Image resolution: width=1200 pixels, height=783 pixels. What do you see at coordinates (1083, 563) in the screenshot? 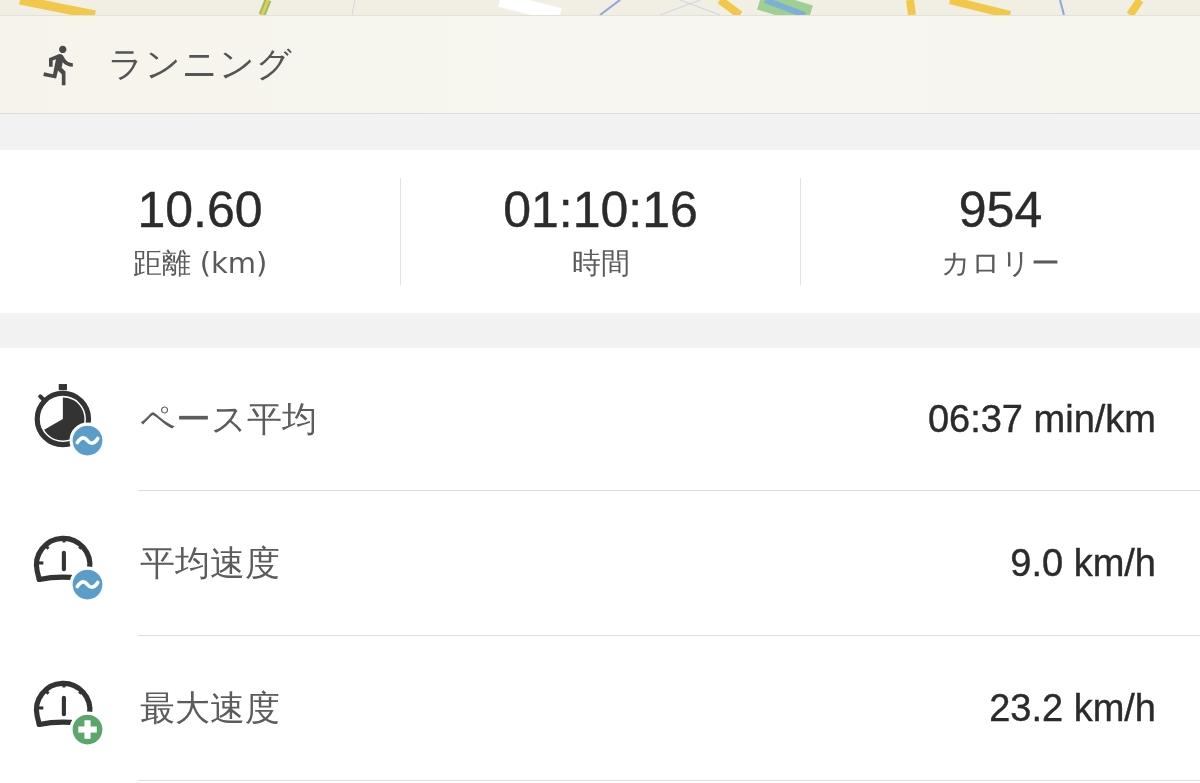
I see `metric-value: 9.0 km/h` at bounding box center [1083, 563].